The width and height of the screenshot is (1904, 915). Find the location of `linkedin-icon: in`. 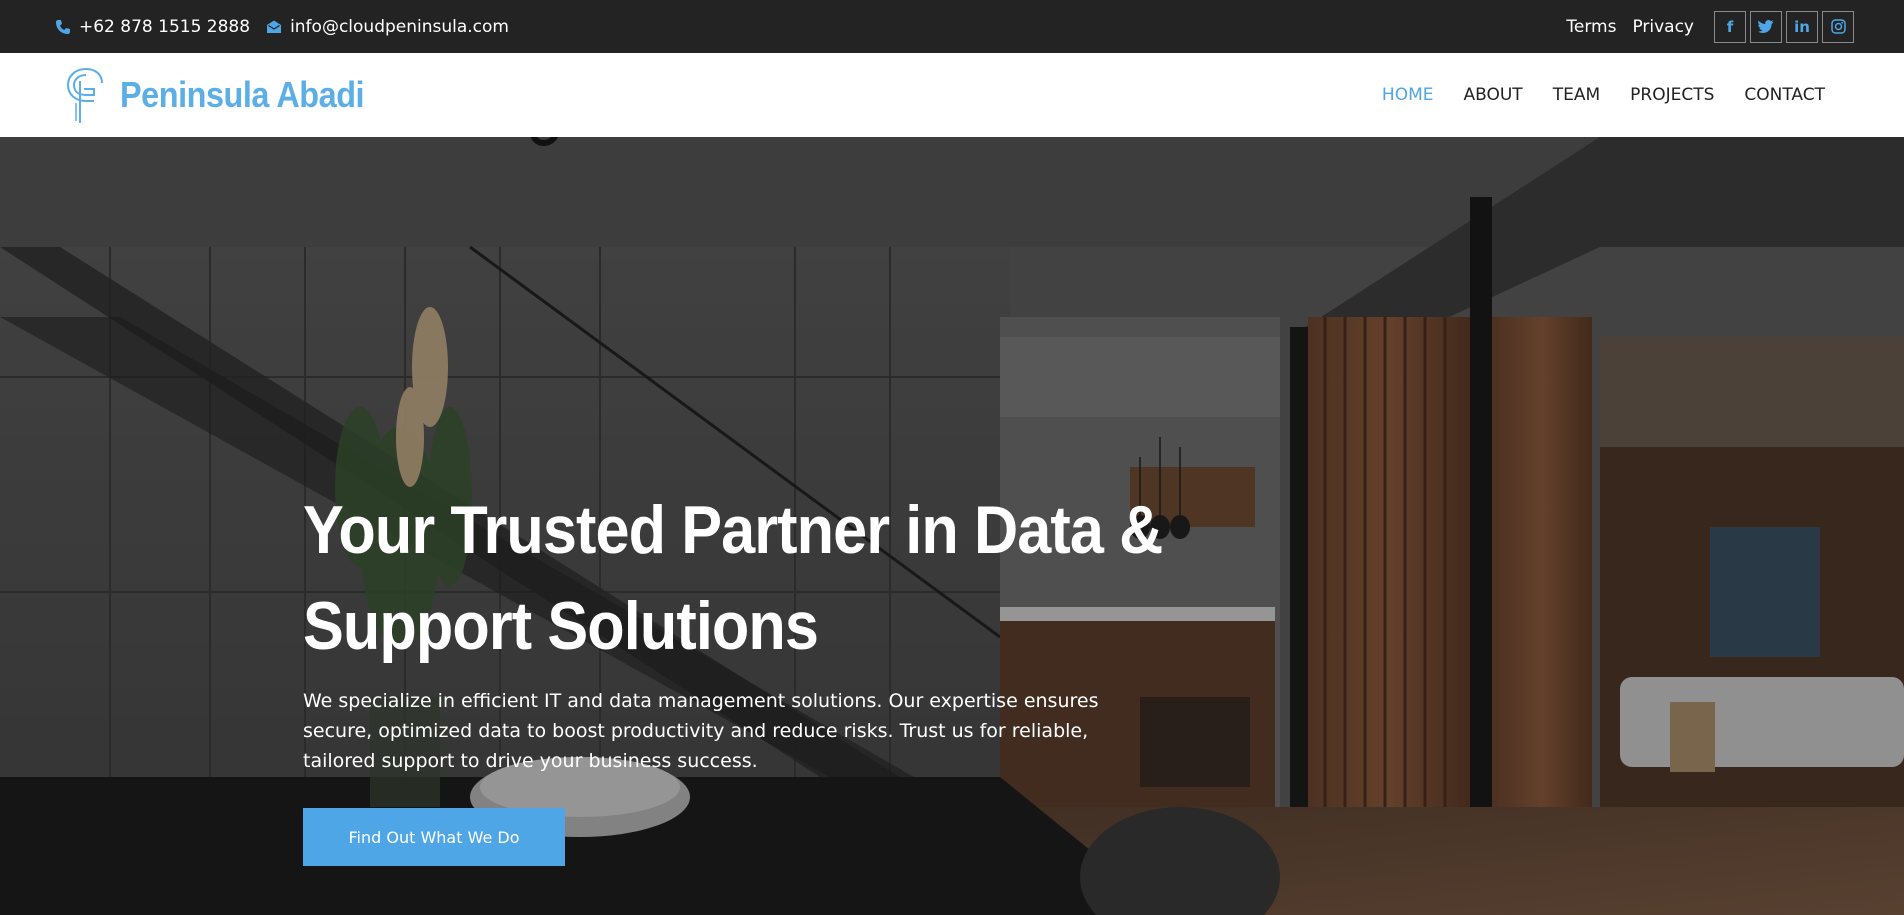

linkedin-icon: in is located at coordinates (1802, 26).